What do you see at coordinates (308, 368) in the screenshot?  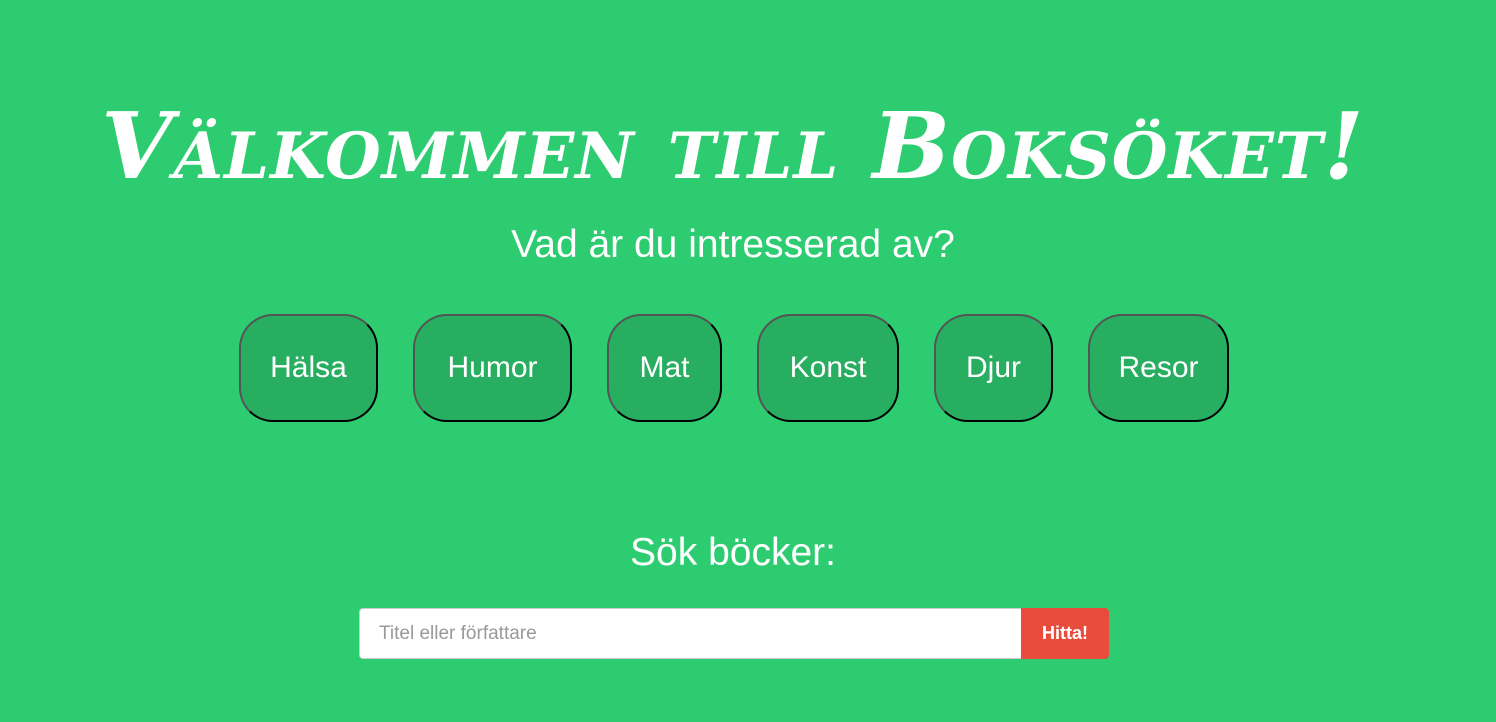 I see `category-button-halsa: Hälsa` at bounding box center [308, 368].